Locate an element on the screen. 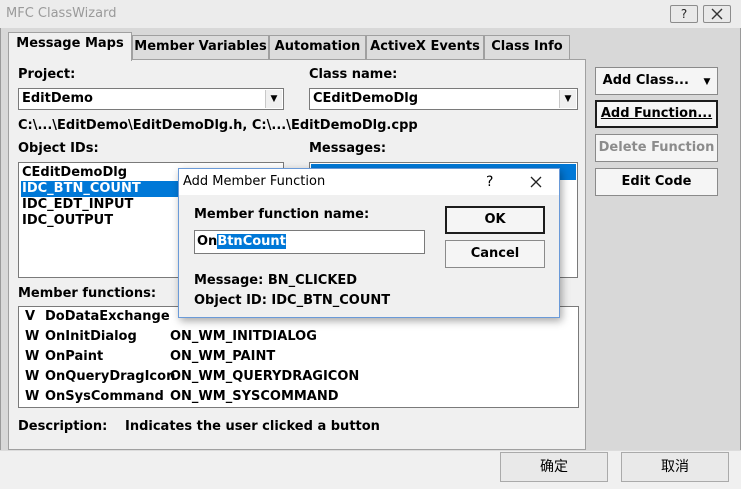 The height and width of the screenshot is (489, 741). ok-button: 确定 is located at coordinates (554, 467).